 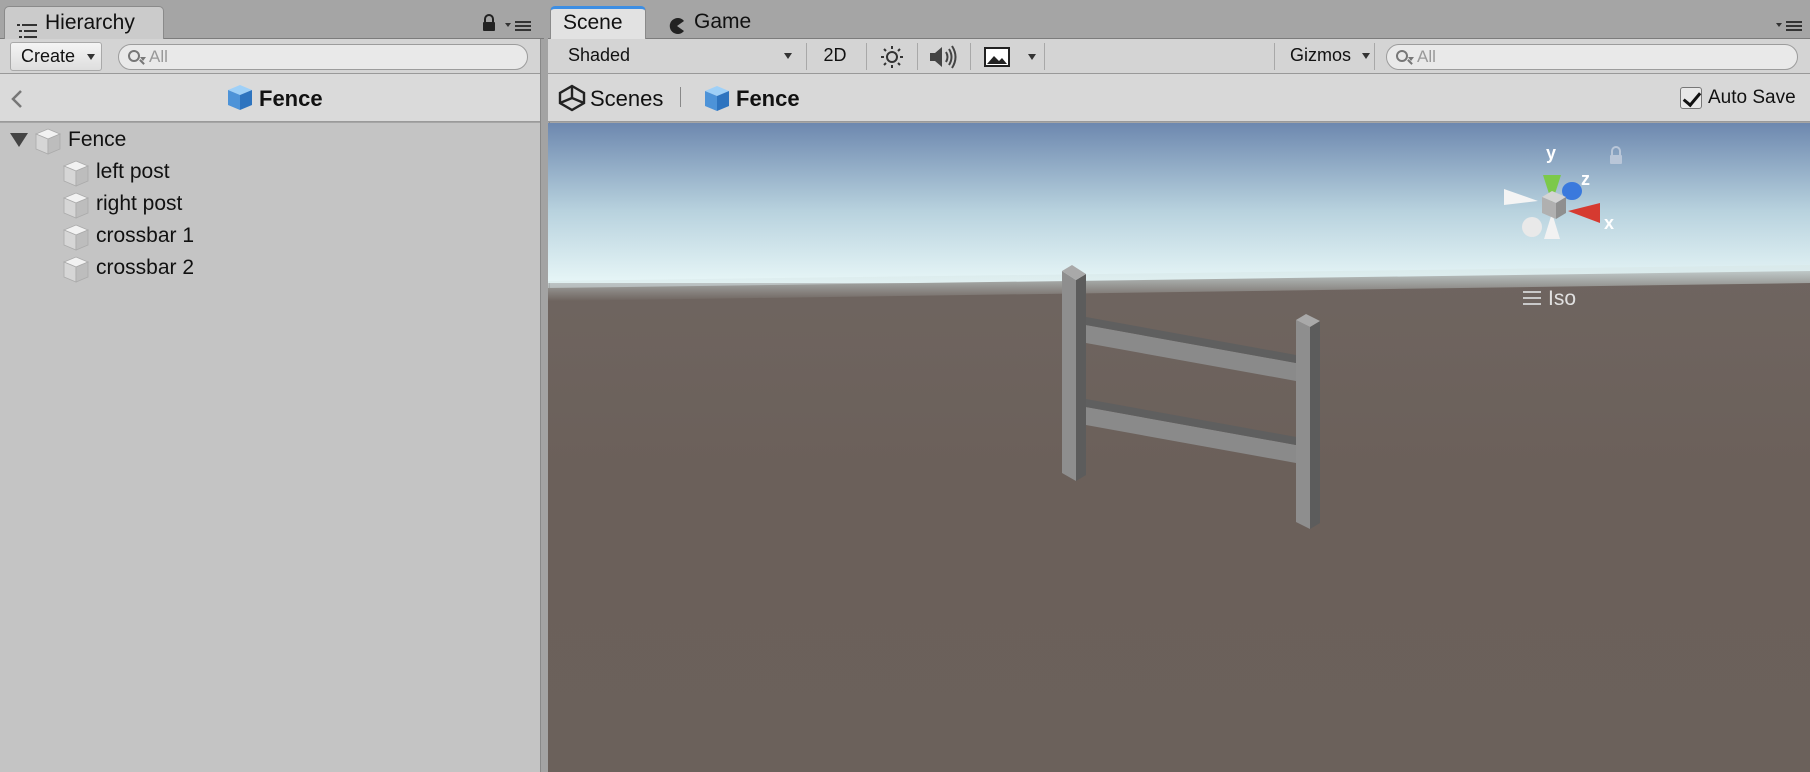 I want to click on tree-item-label: crossbar 2, so click(x=145, y=267).